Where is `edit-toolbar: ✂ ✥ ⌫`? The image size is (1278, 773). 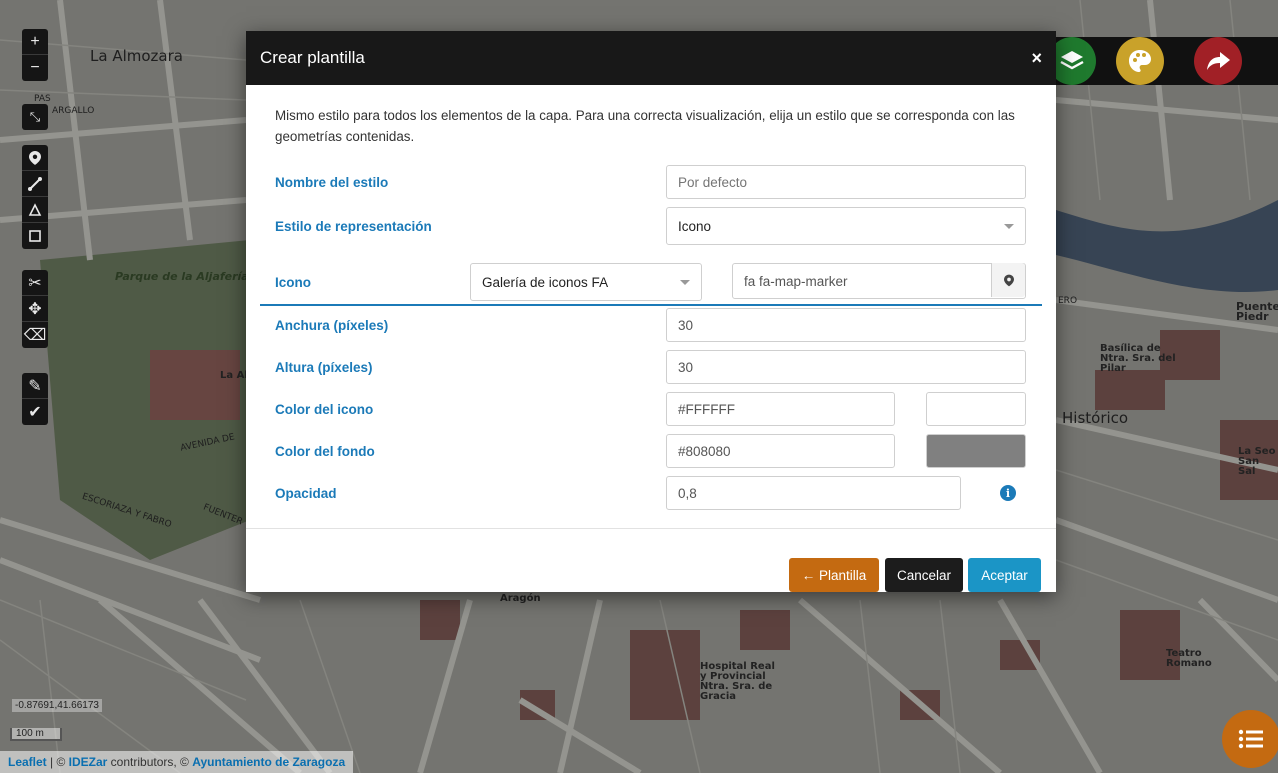 edit-toolbar: ✂ ✥ ⌫ is located at coordinates (35, 309).